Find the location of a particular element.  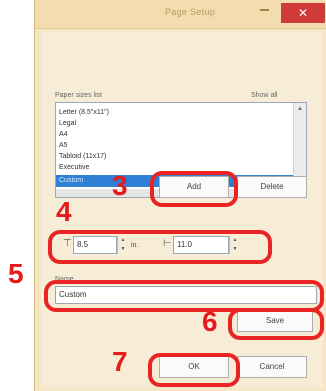

title-bar: Page Setup ✕ is located at coordinates (180, 14).